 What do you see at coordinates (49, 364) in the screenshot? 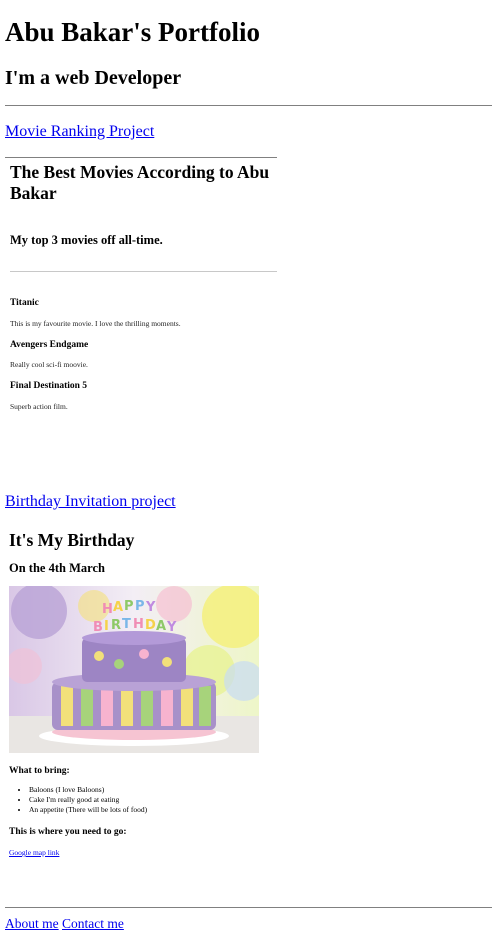
I see `movie-desc-2: Really cool sci-fi moovie.` at bounding box center [49, 364].